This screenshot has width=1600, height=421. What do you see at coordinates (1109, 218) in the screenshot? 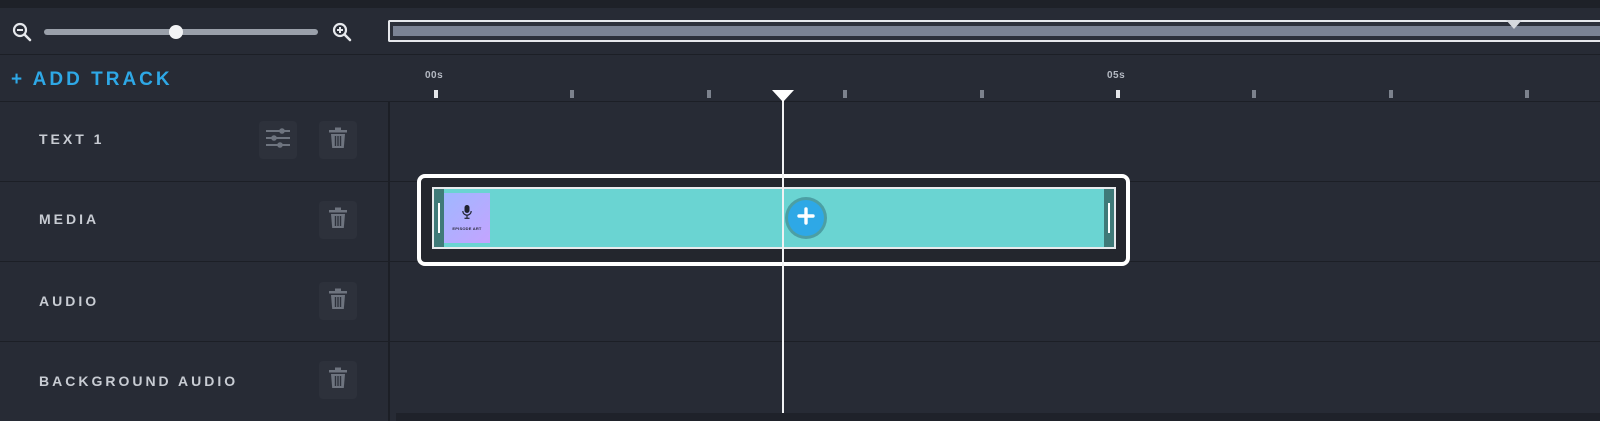
I see `clip-trim-handle-right` at bounding box center [1109, 218].